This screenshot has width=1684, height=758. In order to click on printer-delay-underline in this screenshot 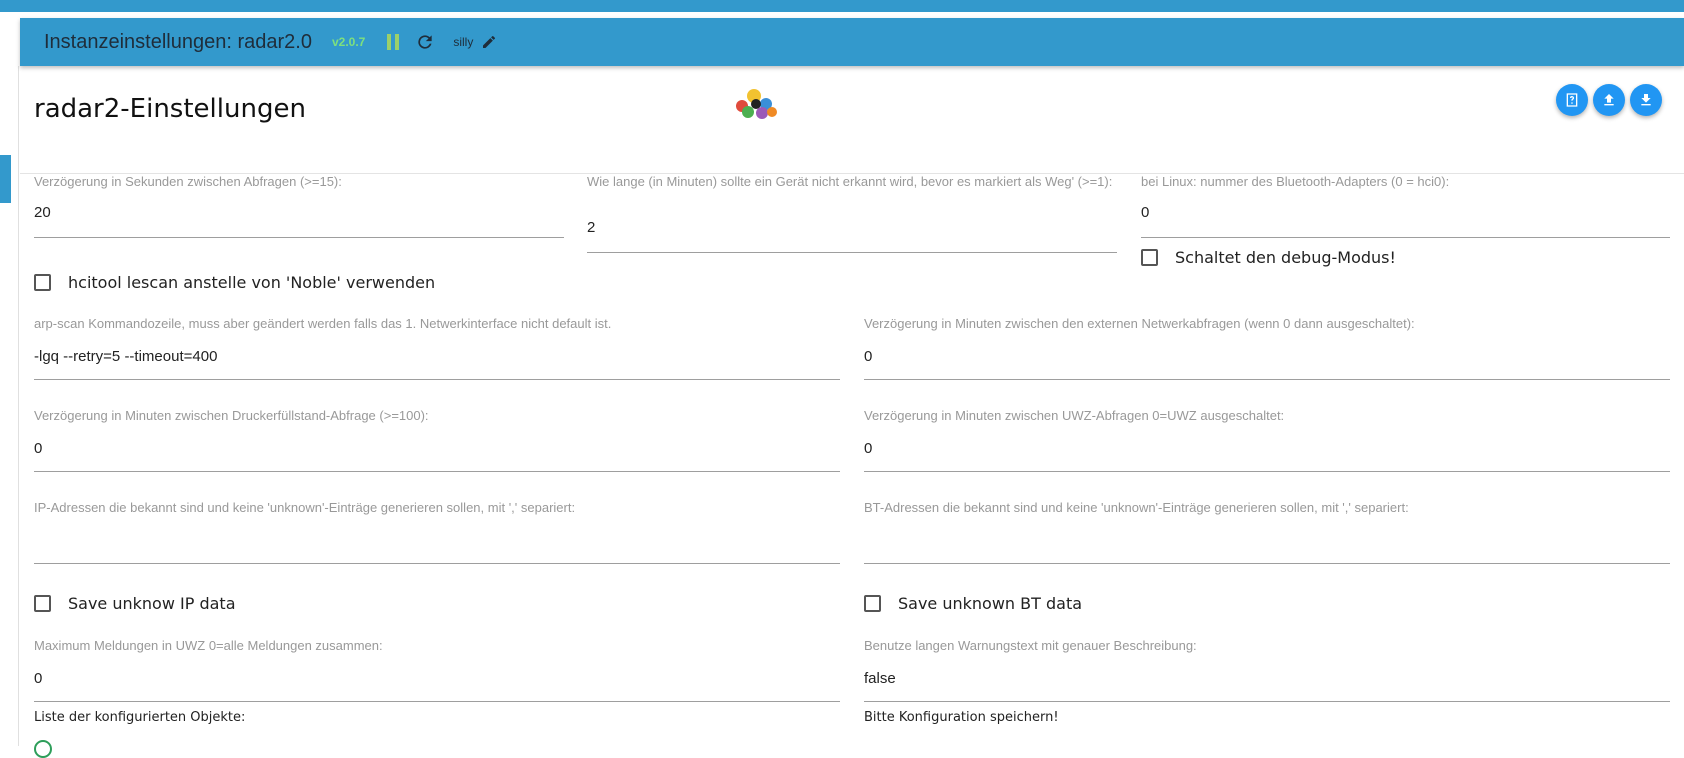, I will do `click(437, 471)`.